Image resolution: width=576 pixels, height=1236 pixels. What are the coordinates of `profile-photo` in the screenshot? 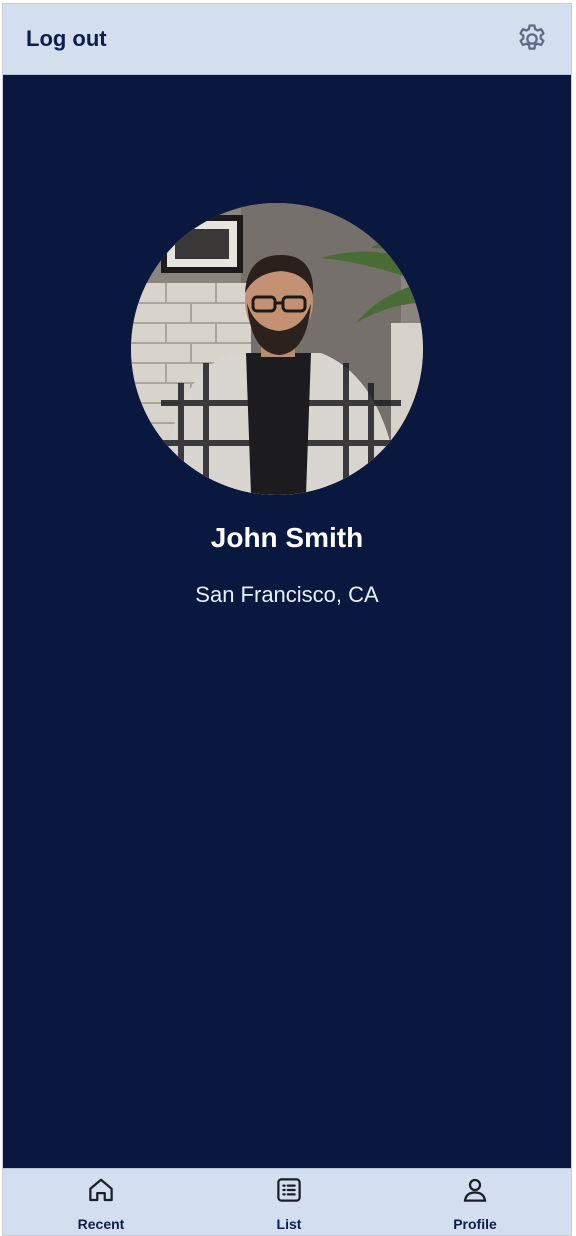 It's located at (277, 349).